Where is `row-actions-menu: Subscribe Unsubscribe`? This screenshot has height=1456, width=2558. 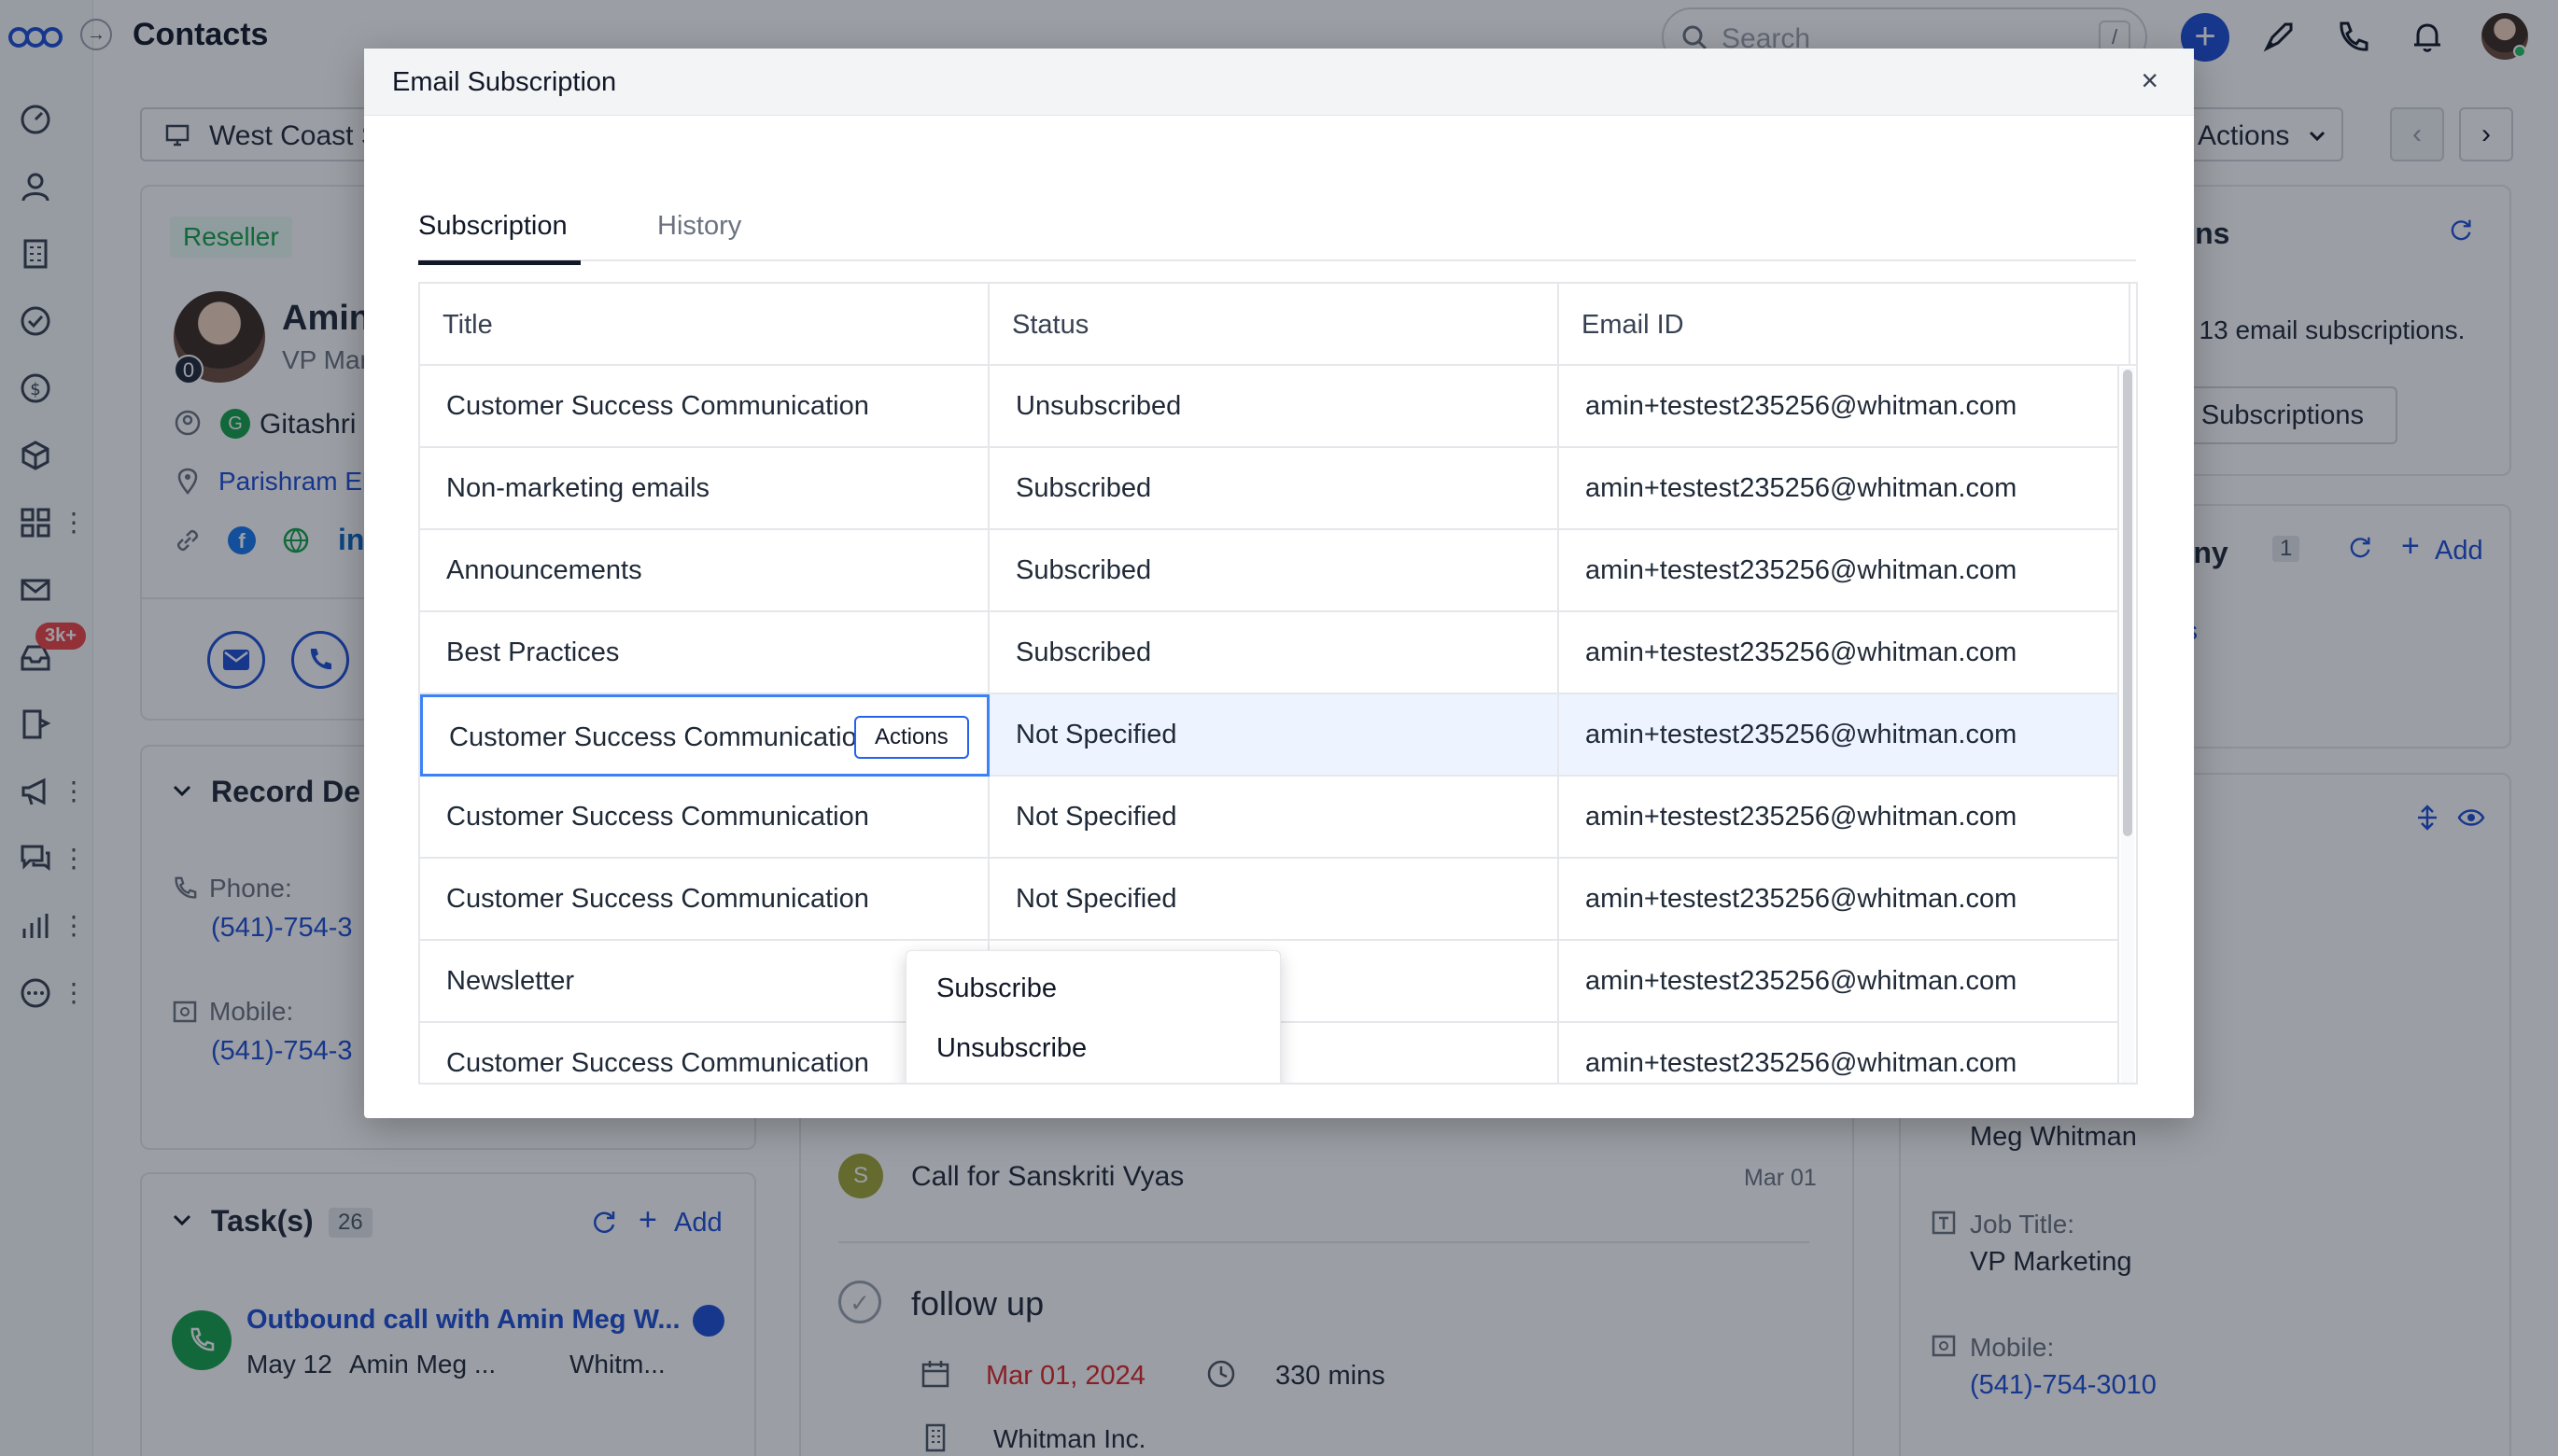
row-actions-menu: Subscribe Unsubscribe is located at coordinates (1093, 1016).